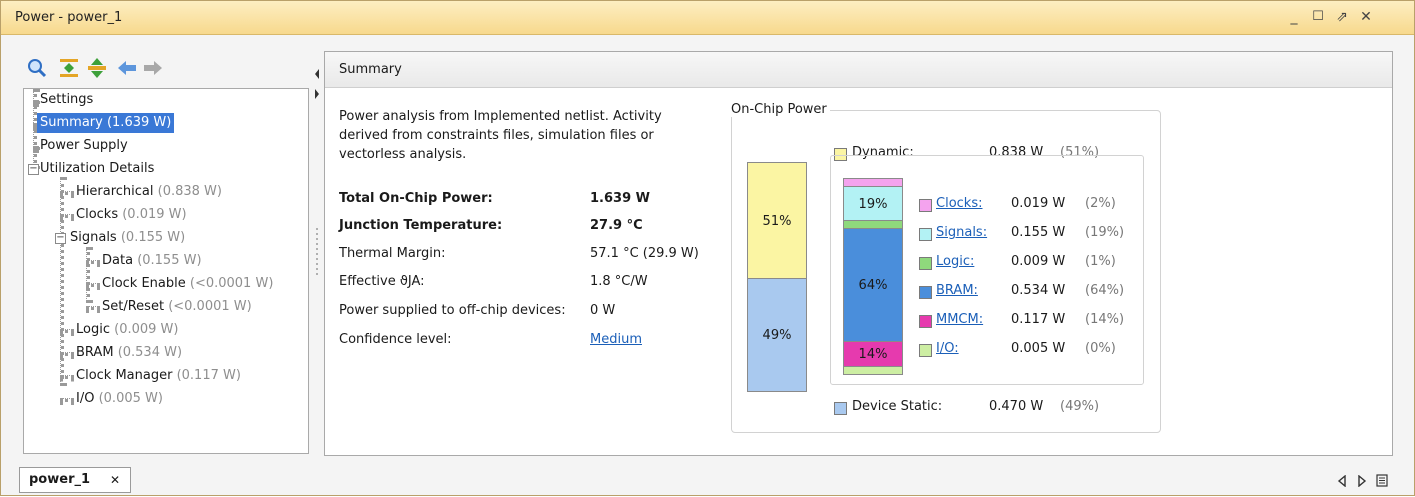 The width and height of the screenshot is (1415, 497). Describe the element at coordinates (75, 480) in the screenshot. I see `tab-power-1: power_1 ✕` at that location.